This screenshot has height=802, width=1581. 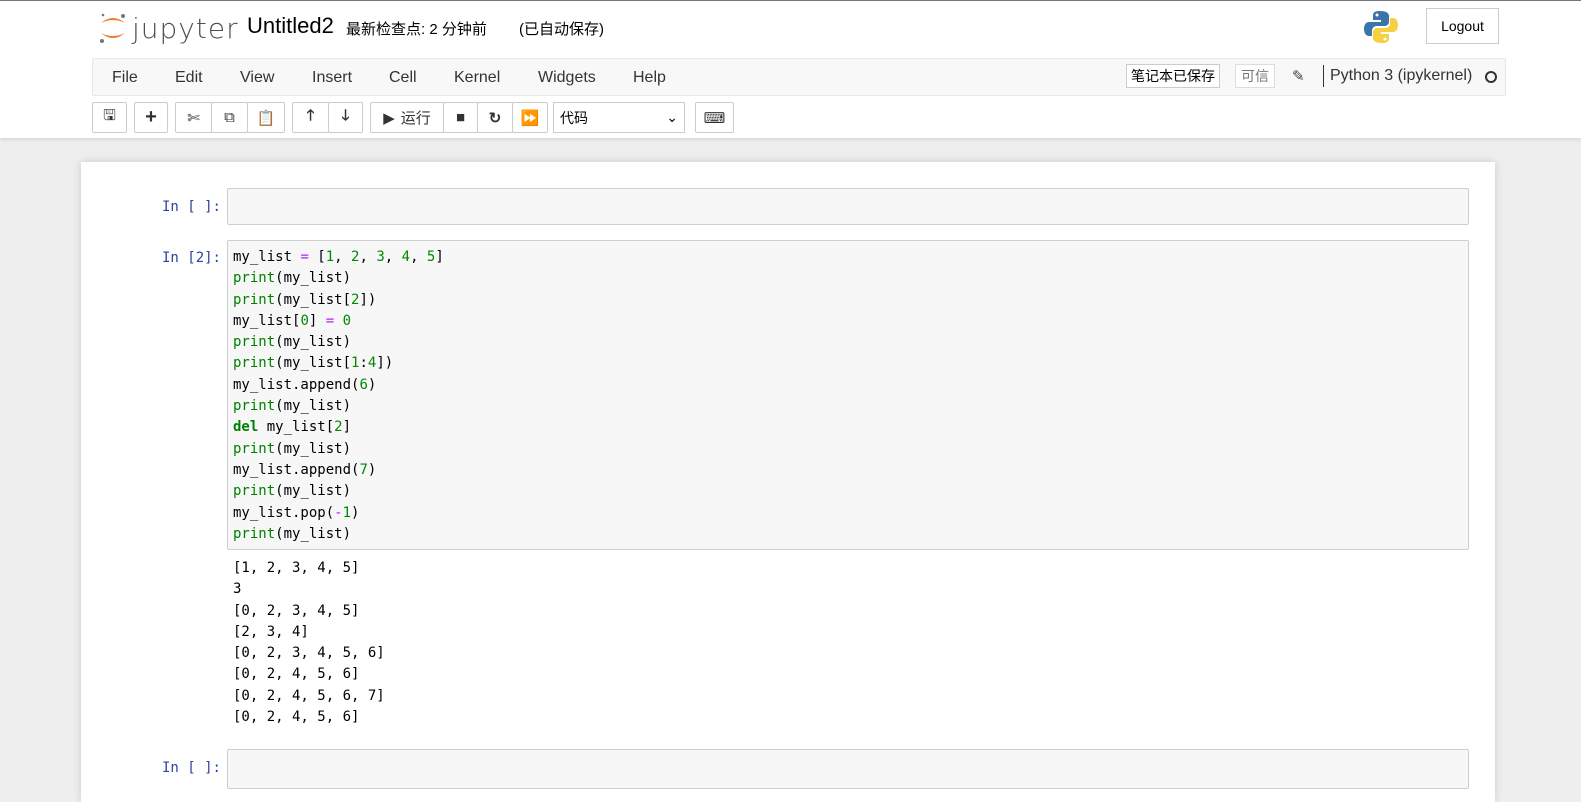 What do you see at coordinates (290, 26) in the screenshot?
I see `notebook-title: Untitled2` at bounding box center [290, 26].